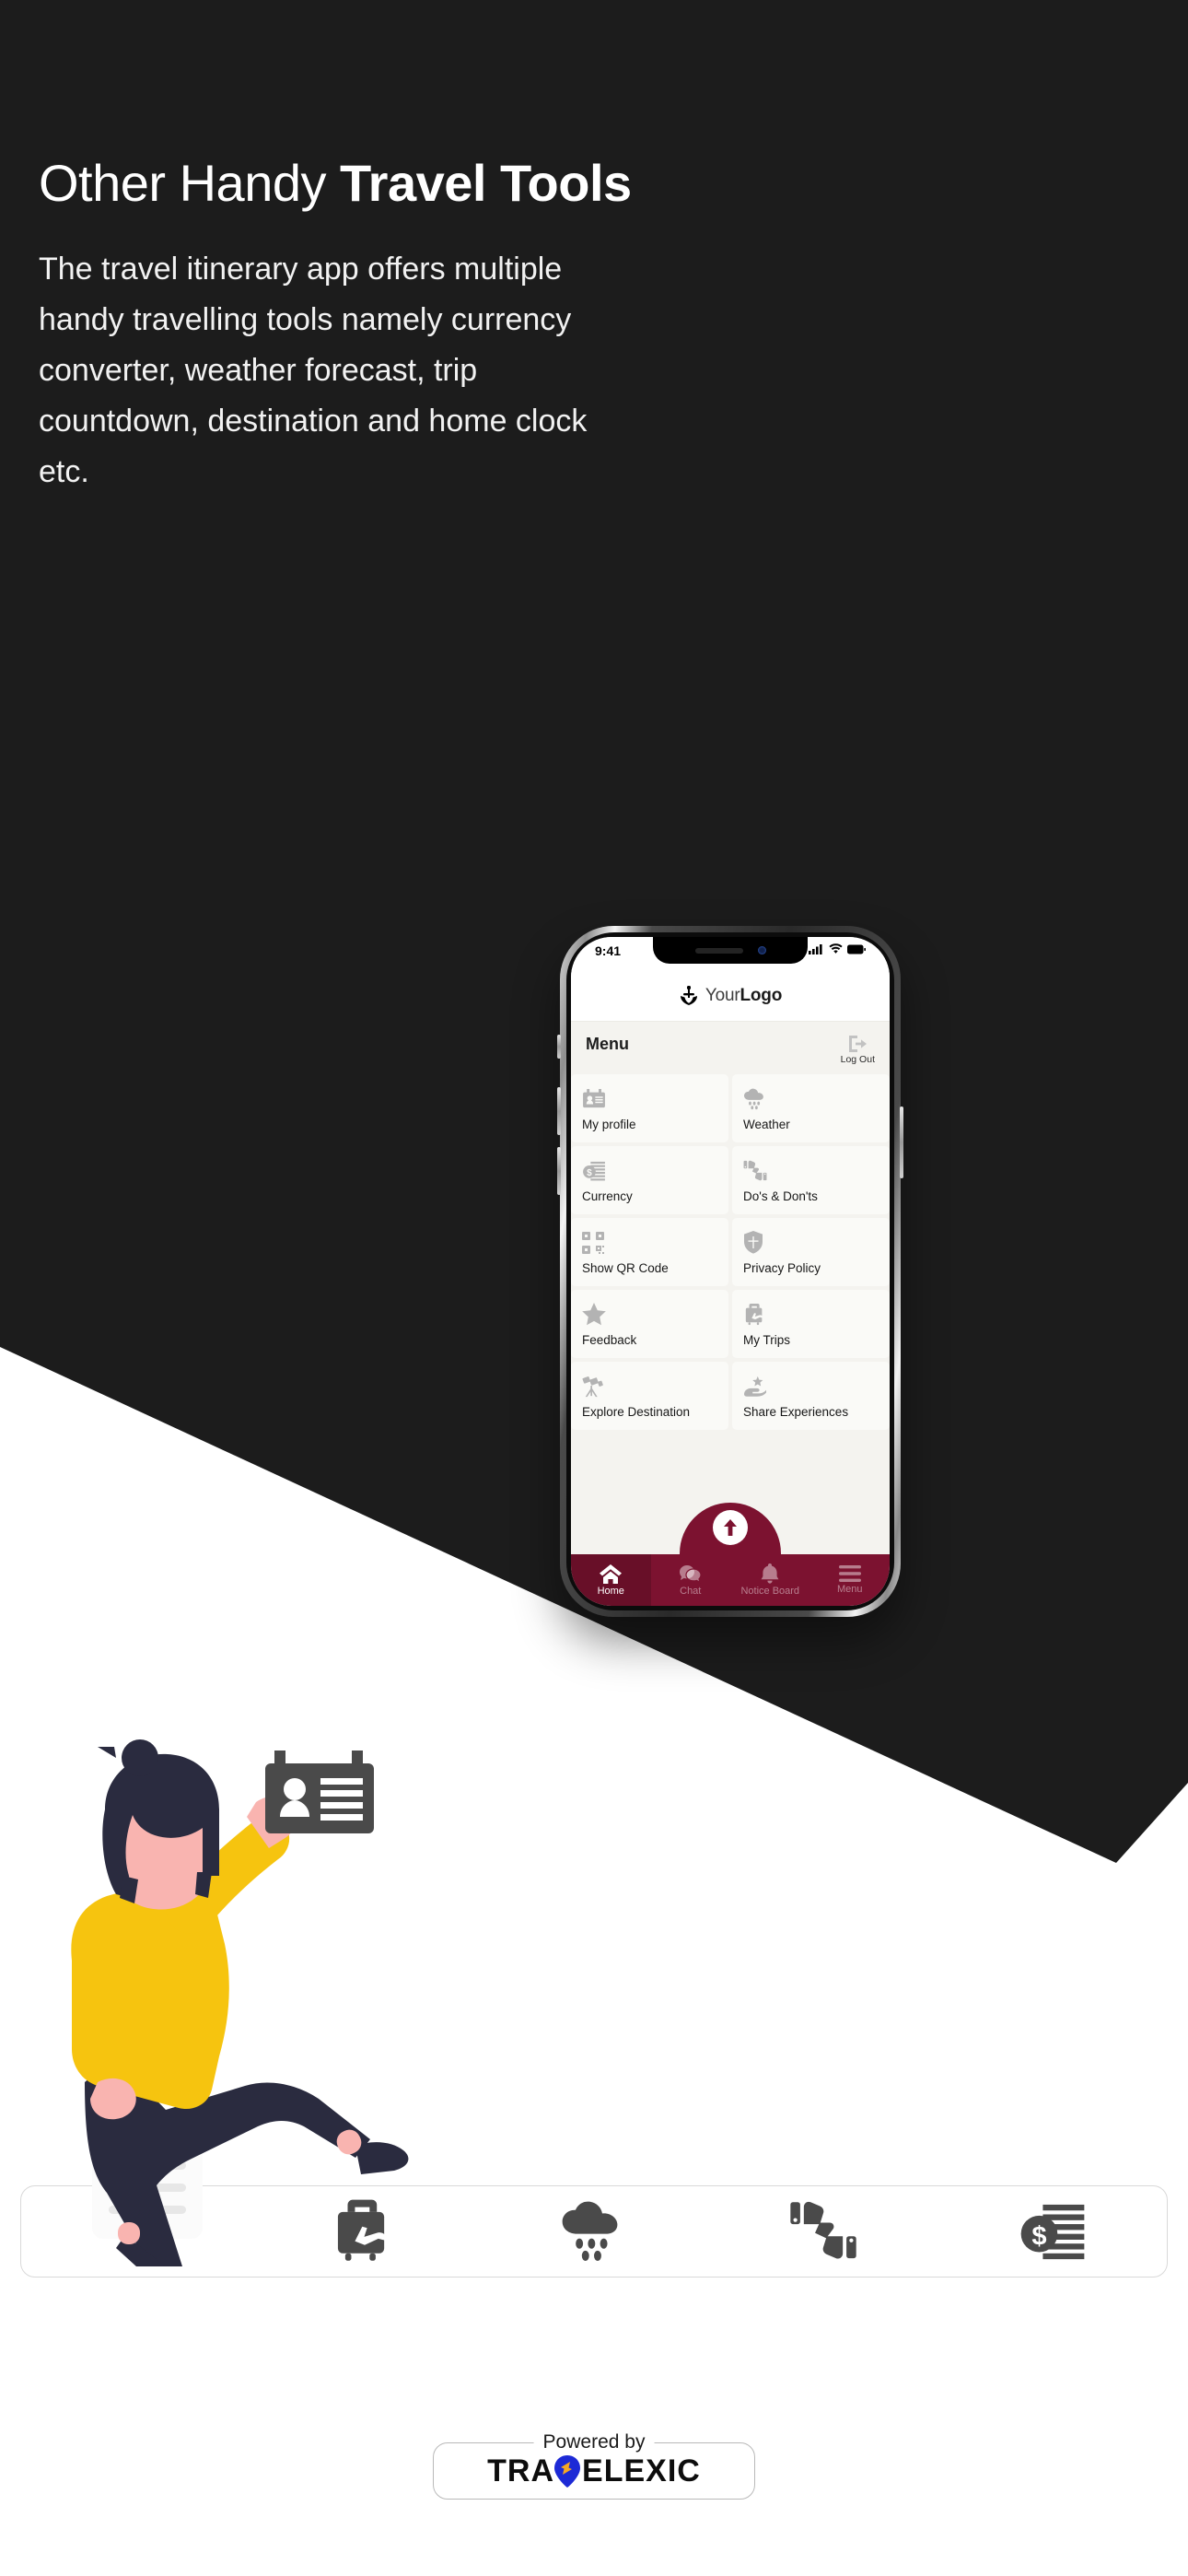 The height and width of the screenshot is (2576, 1188). What do you see at coordinates (649, 1315) in the screenshot?
I see `star-icon` at bounding box center [649, 1315].